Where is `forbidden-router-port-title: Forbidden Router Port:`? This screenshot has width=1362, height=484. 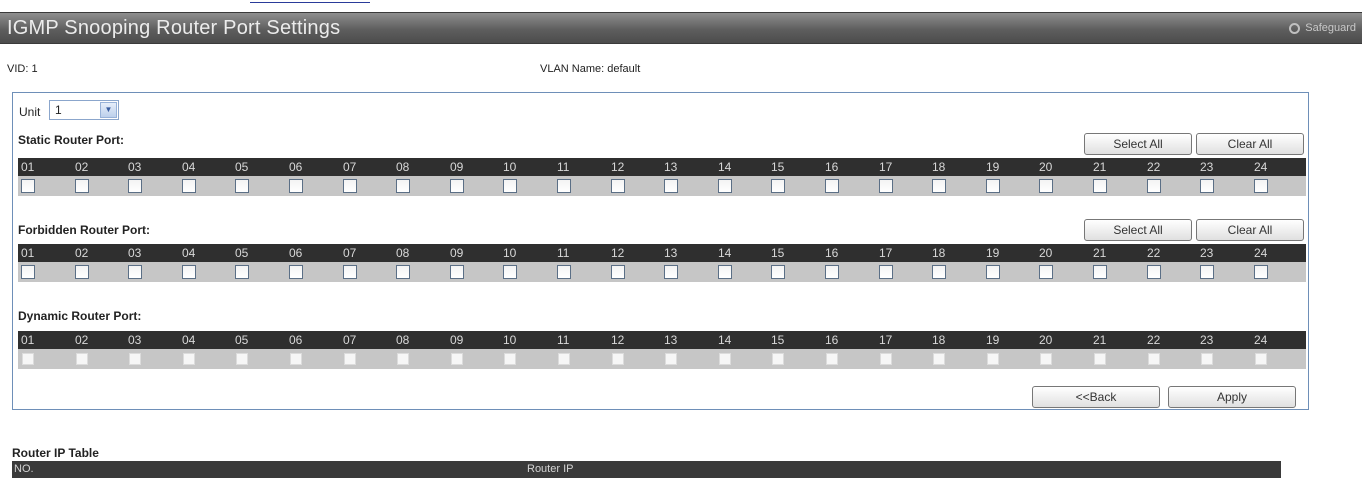 forbidden-router-port-title: Forbidden Router Port: is located at coordinates (84, 230).